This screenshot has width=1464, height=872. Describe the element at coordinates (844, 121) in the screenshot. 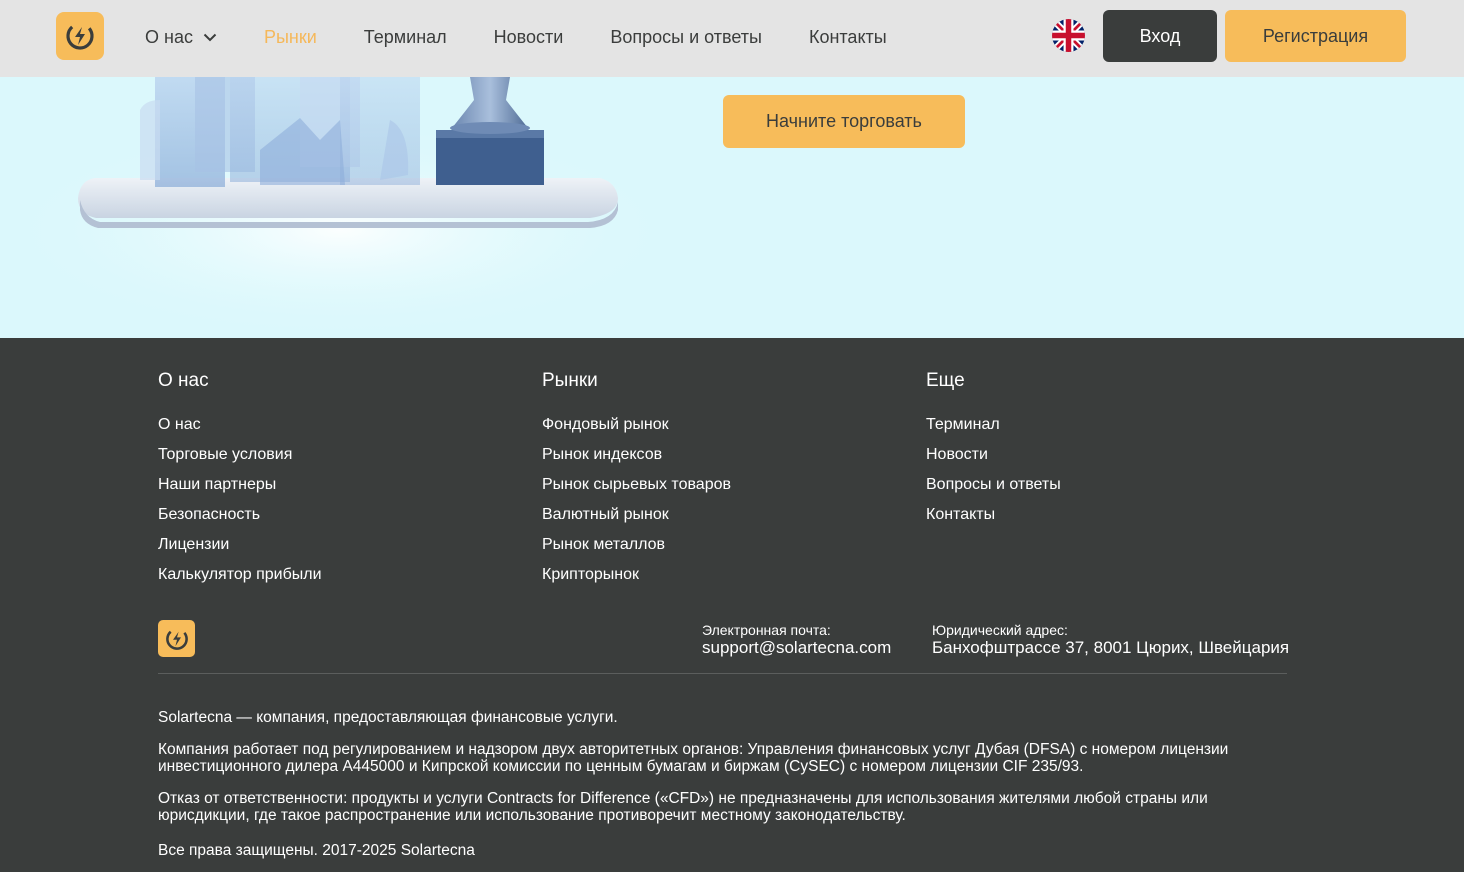

I see `start-trading-button: Начните торговать` at that location.